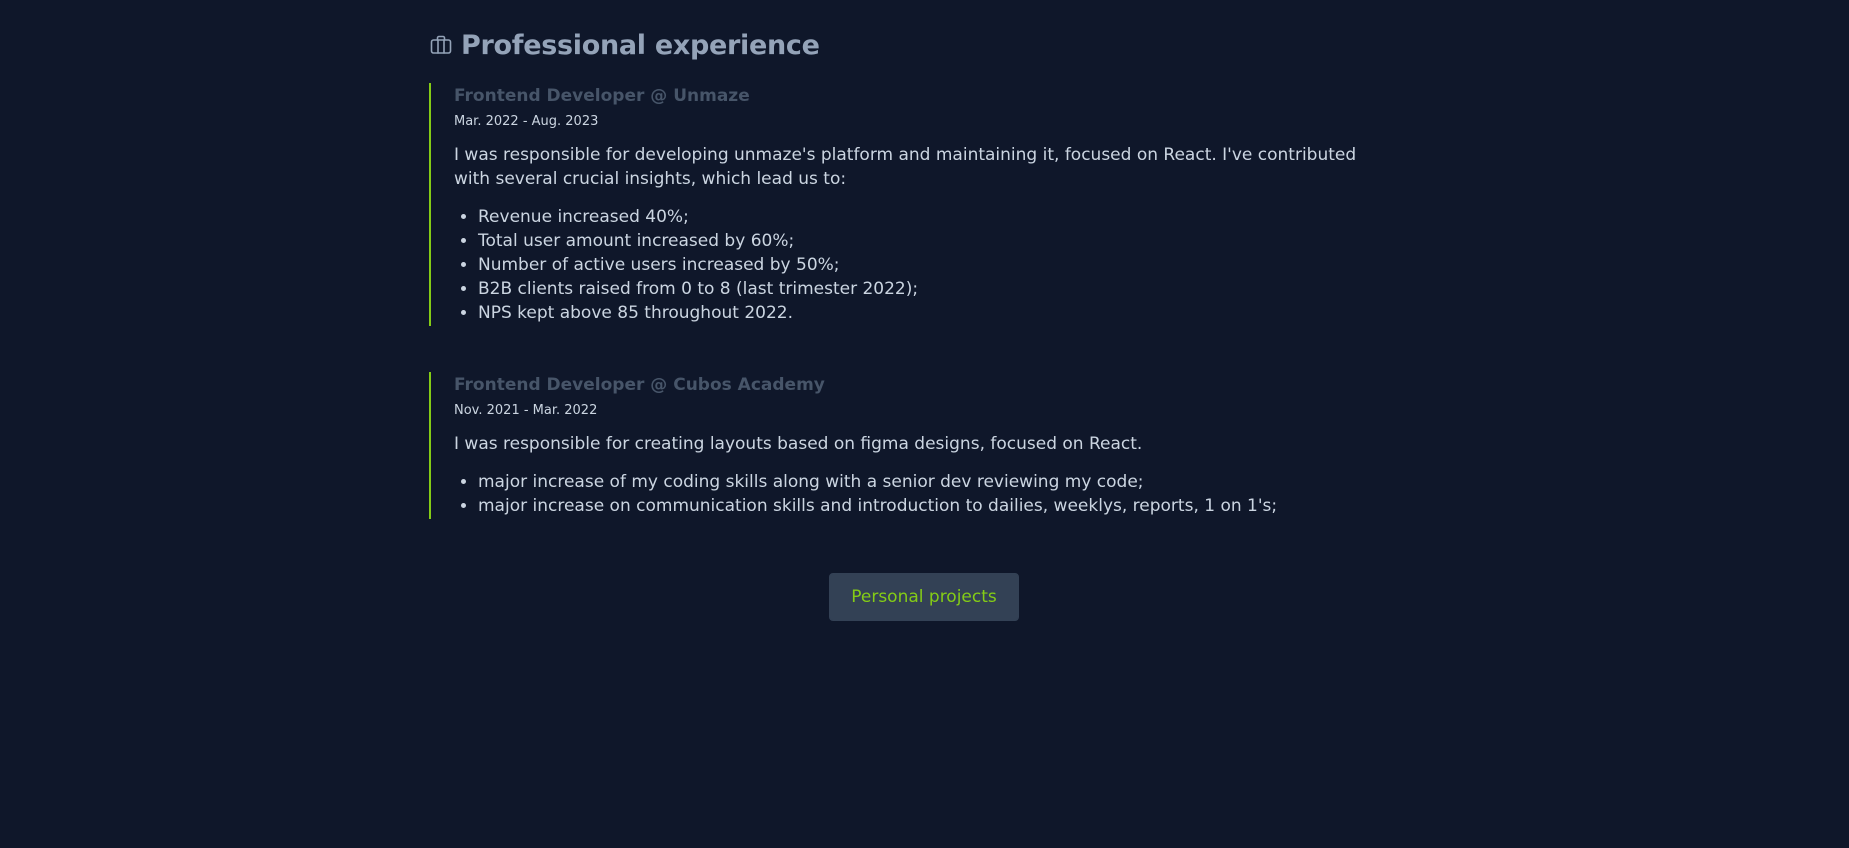 This screenshot has width=1849, height=848. I want to click on list-item: NPS kept above 85 throughout 2022., so click(923, 313).